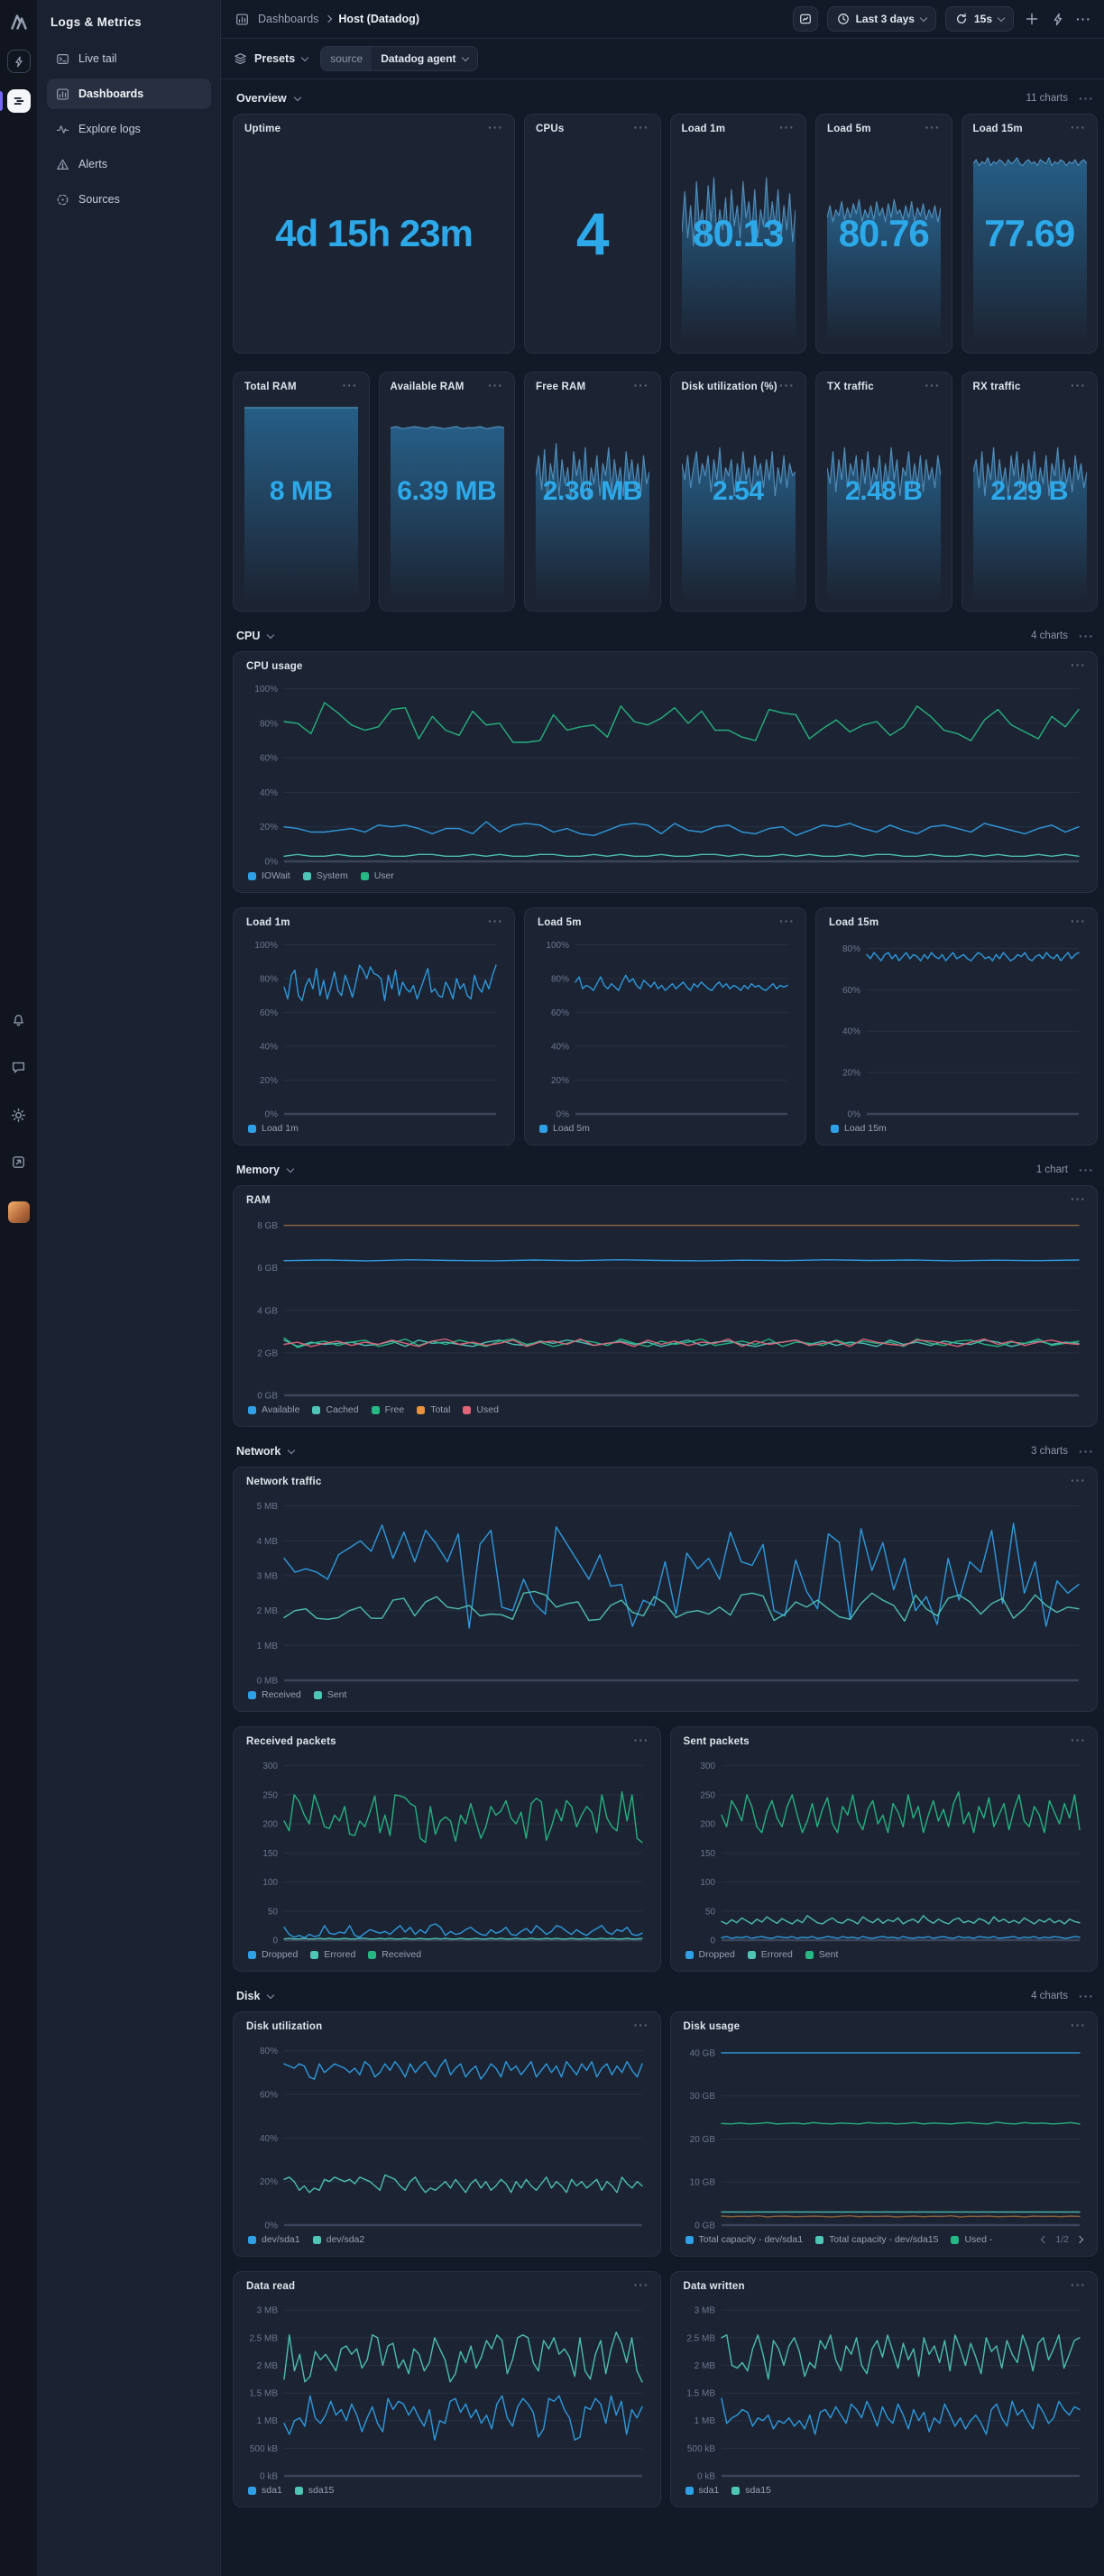  I want to click on pager-prev-icon, so click(1045, 2240).